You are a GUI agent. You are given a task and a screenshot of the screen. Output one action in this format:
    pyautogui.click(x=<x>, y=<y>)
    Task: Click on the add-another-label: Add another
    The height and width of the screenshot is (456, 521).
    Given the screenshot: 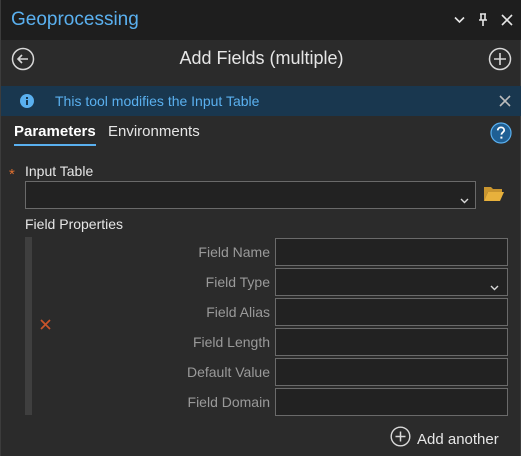 What is the action you would take?
    pyautogui.click(x=458, y=439)
    